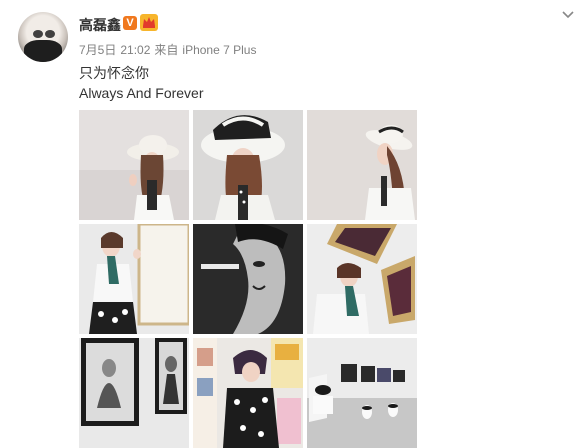 The image size is (583, 448). What do you see at coordinates (114, 73) in the screenshot?
I see `post-text-line1: 只为怀念你` at bounding box center [114, 73].